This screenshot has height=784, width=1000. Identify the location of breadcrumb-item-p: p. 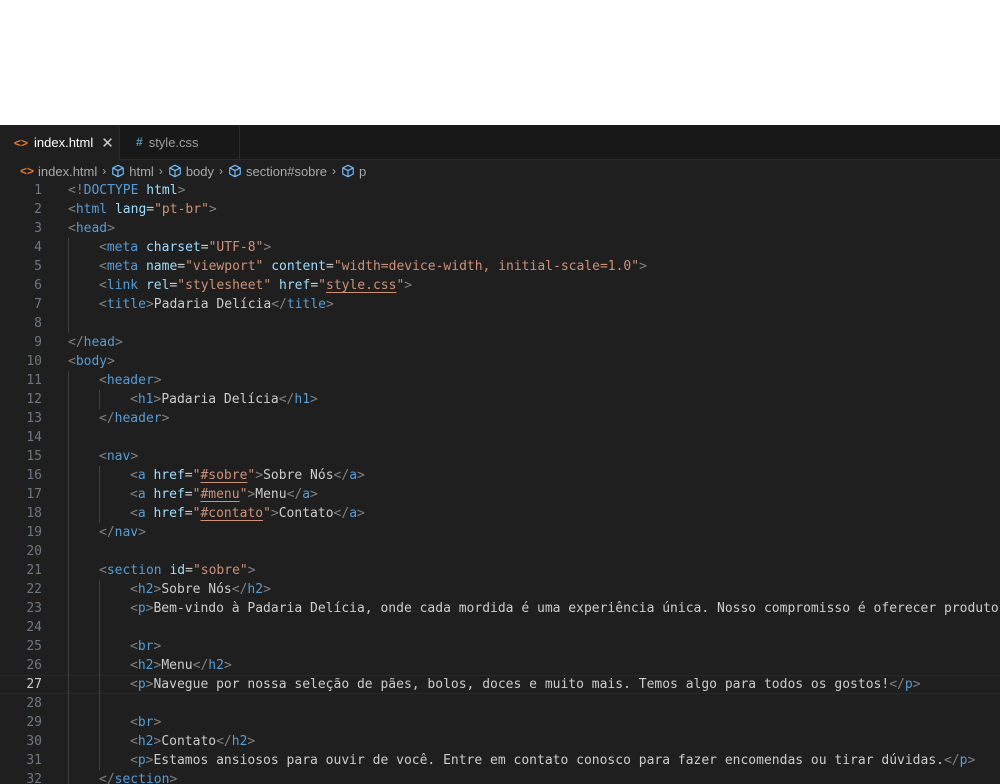
(353, 171).